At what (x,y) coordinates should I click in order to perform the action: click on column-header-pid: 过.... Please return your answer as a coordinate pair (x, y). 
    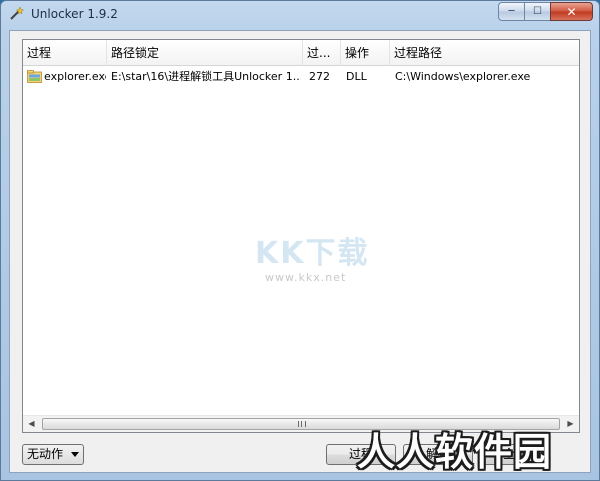
    Looking at the image, I should click on (322, 53).